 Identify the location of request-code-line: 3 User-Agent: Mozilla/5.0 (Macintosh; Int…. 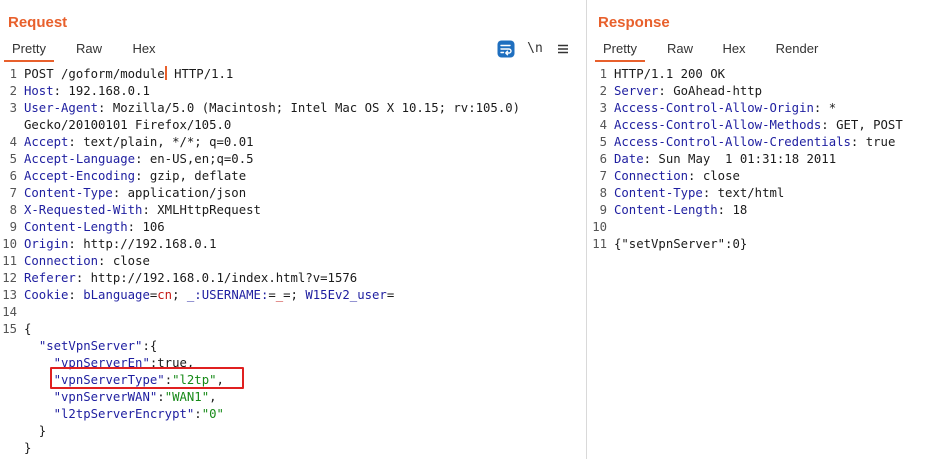
(293, 108).